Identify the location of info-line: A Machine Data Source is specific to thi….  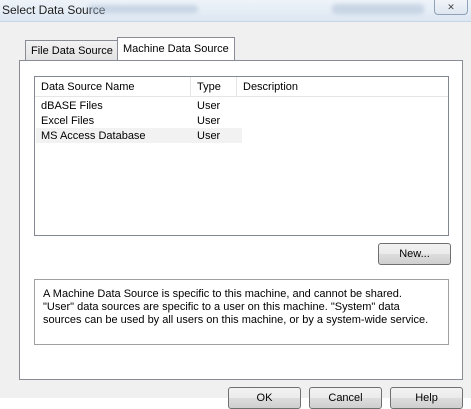
(222, 294).